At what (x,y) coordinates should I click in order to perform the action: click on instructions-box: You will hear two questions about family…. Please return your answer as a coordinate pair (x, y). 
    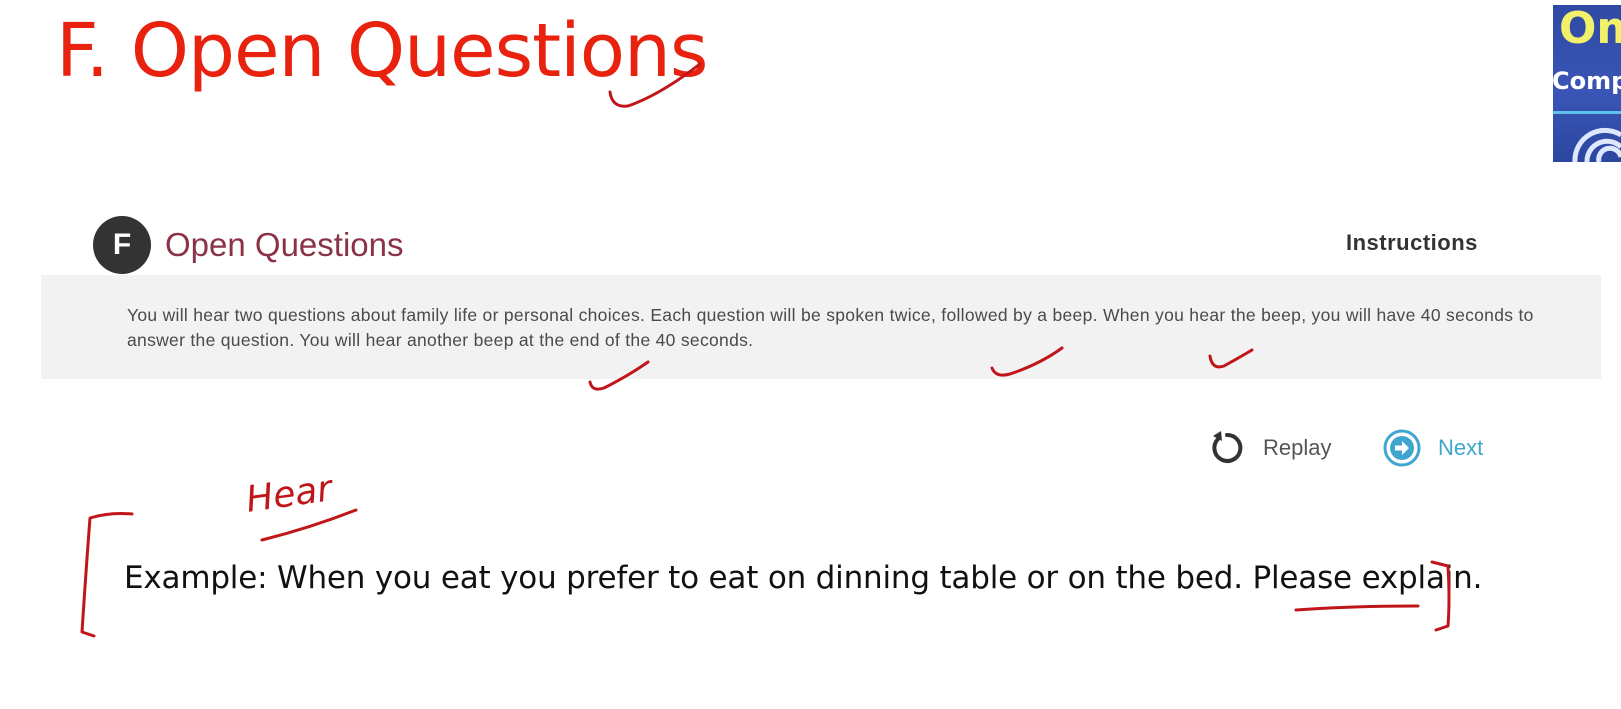
    Looking at the image, I should click on (821, 327).